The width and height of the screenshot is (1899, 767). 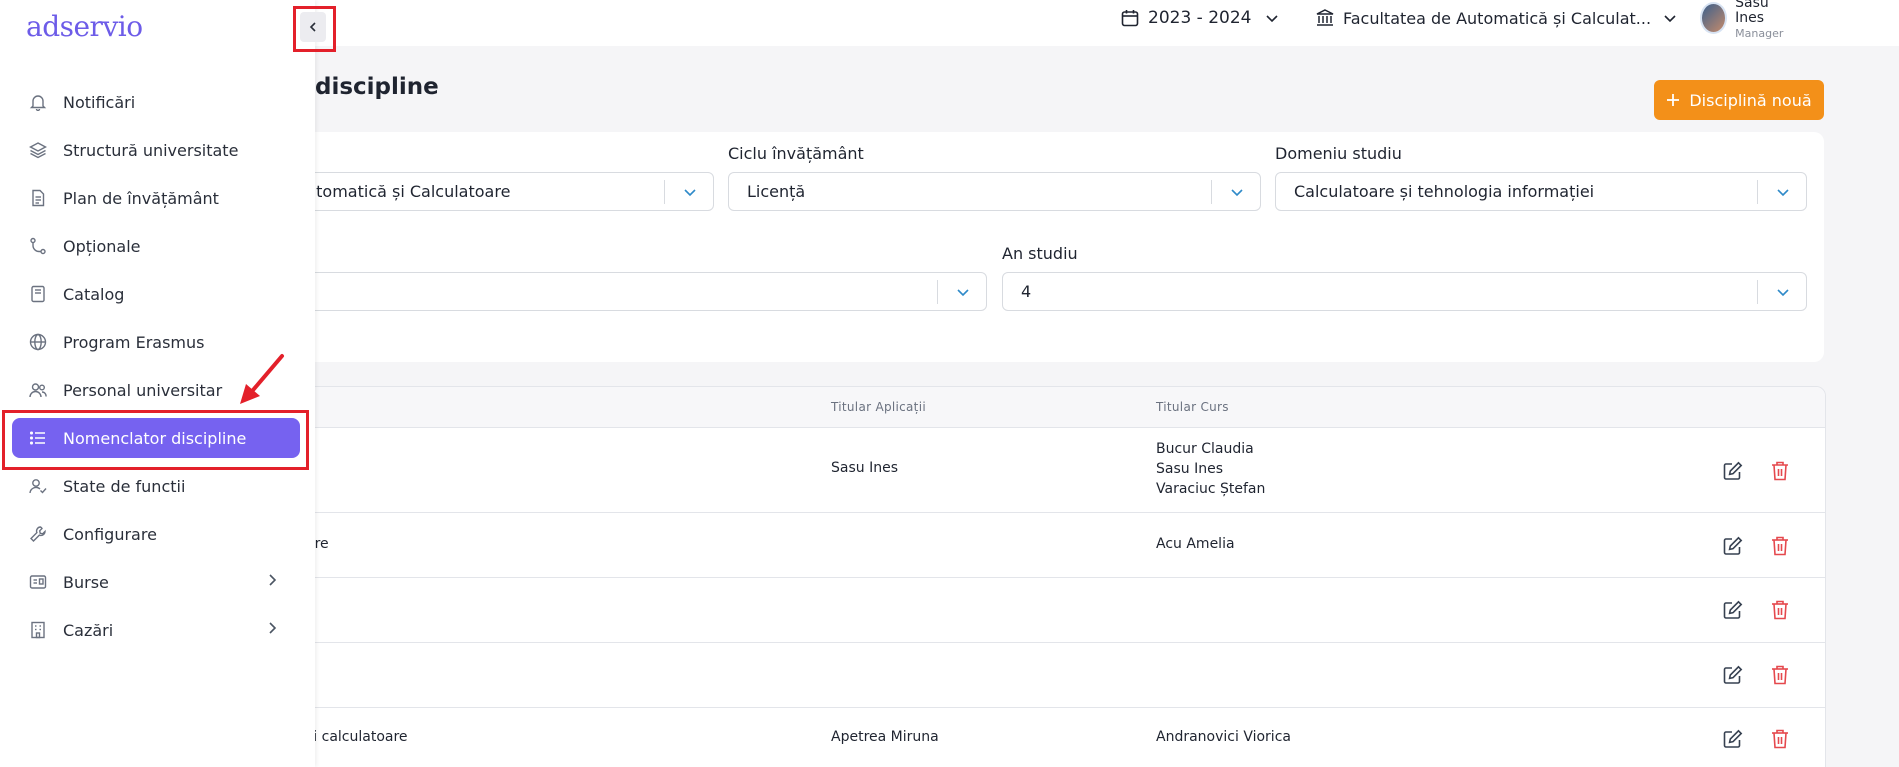 What do you see at coordinates (84, 26) in the screenshot?
I see `logo: adservio` at bounding box center [84, 26].